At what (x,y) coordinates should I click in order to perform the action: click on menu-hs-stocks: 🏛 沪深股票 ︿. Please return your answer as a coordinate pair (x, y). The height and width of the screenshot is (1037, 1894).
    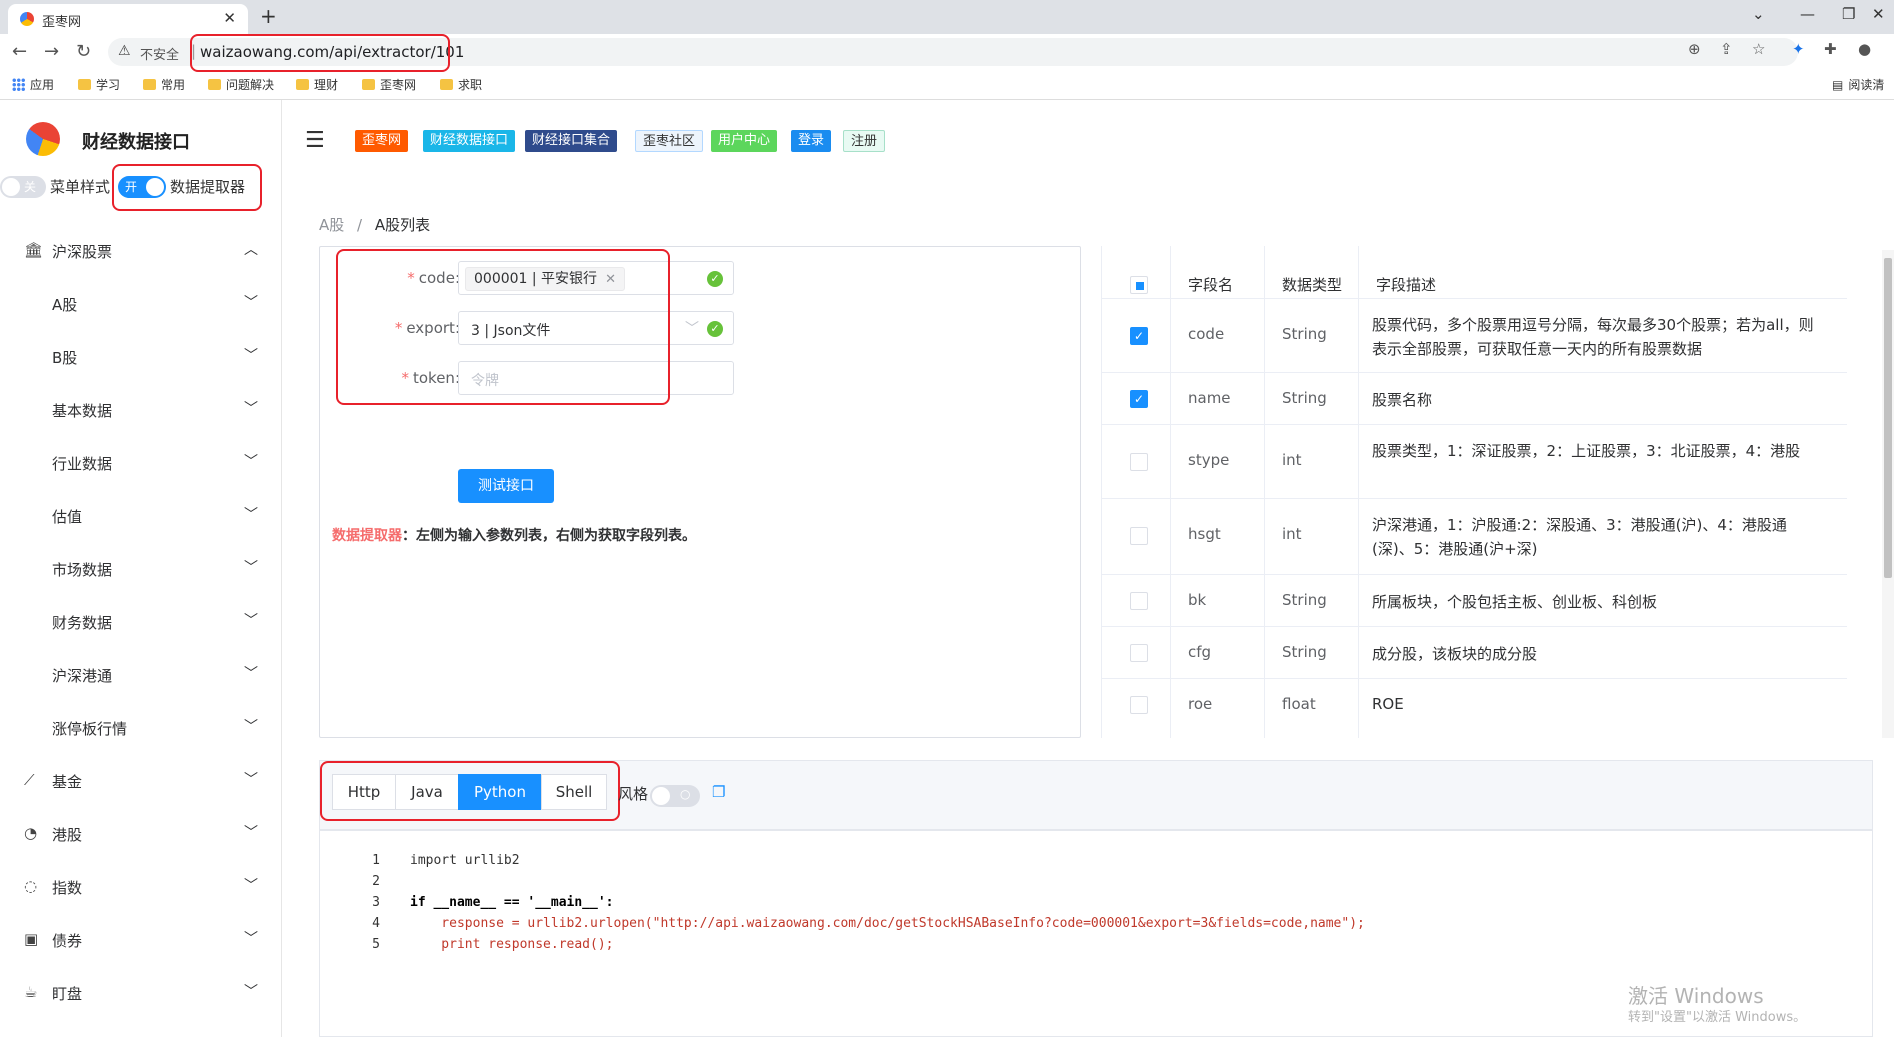
    Looking at the image, I should click on (141, 250).